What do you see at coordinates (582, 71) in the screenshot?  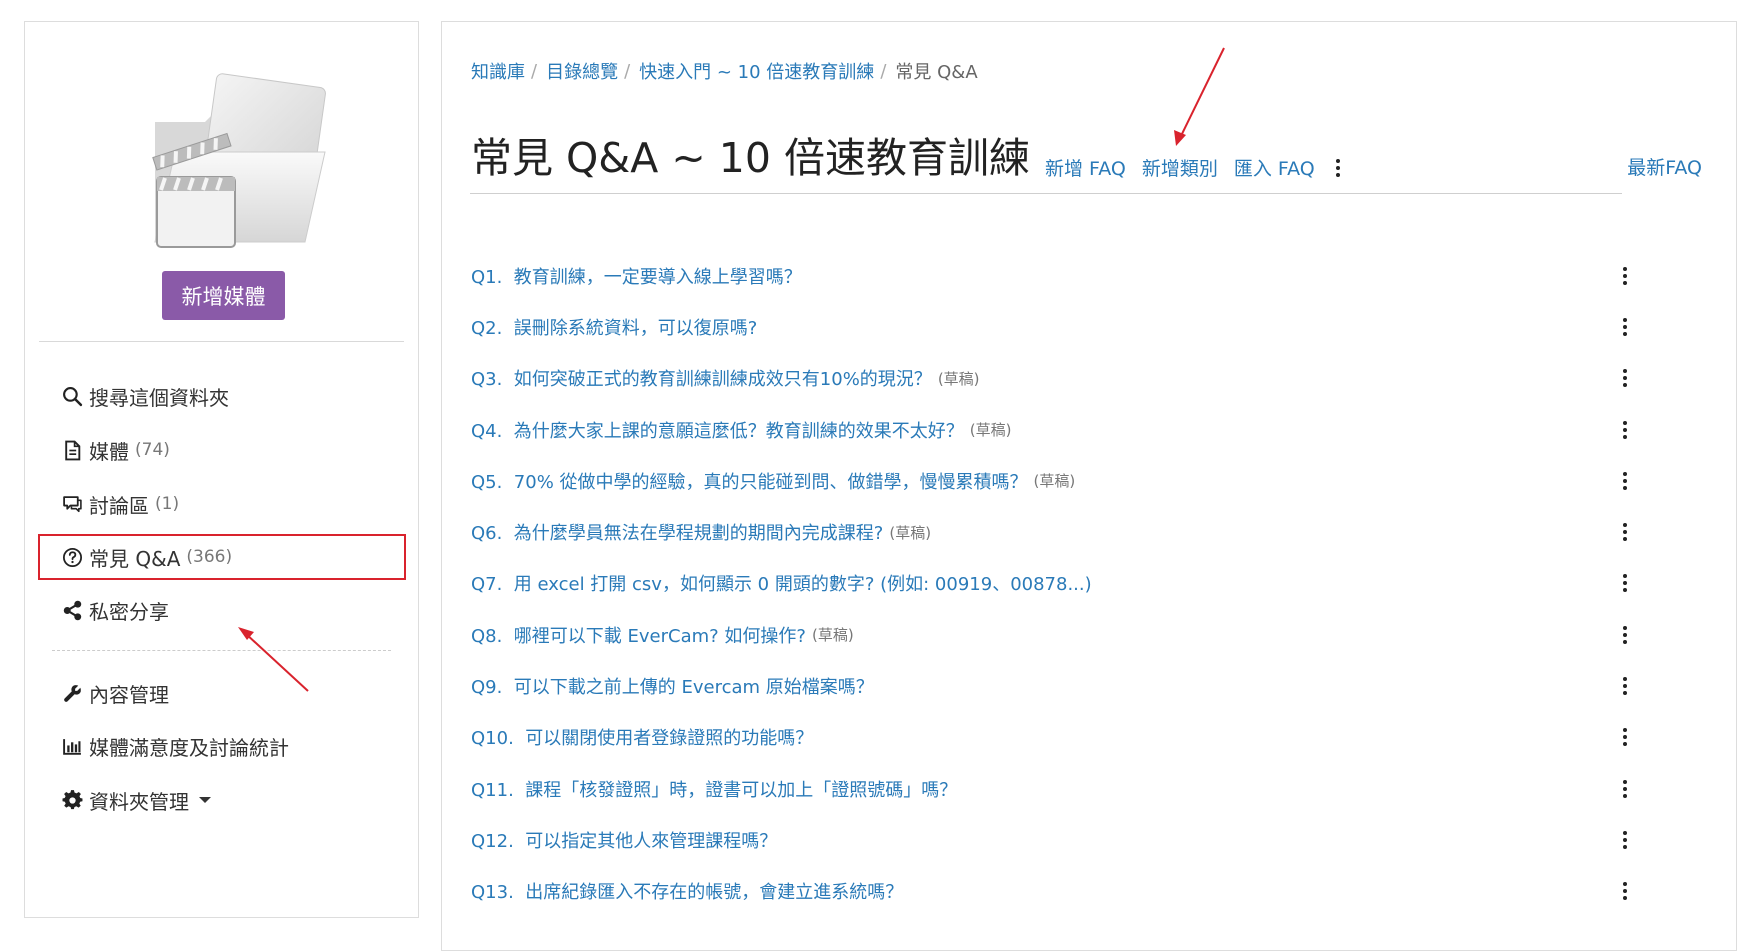 I see `breadcrumb-catalog: 目錄總覽` at bounding box center [582, 71].